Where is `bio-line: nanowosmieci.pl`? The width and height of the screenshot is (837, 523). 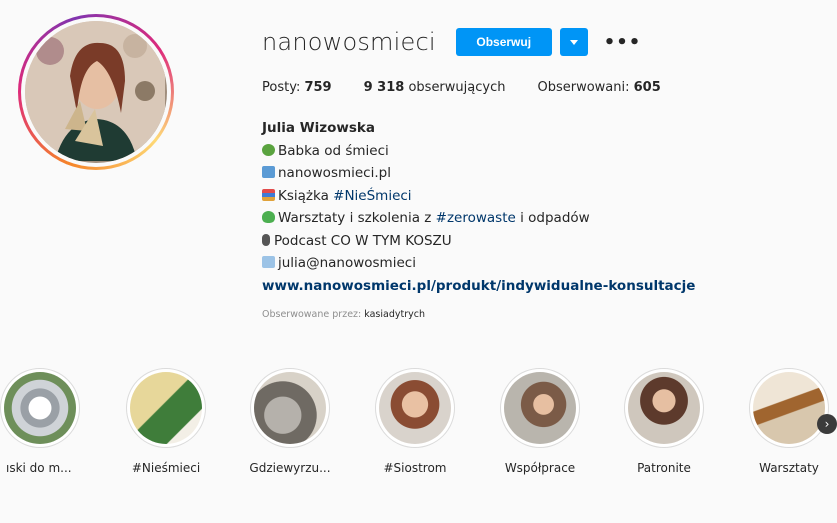 bio-line: nanowosmieci.pl is located at coordinates (478, 173).